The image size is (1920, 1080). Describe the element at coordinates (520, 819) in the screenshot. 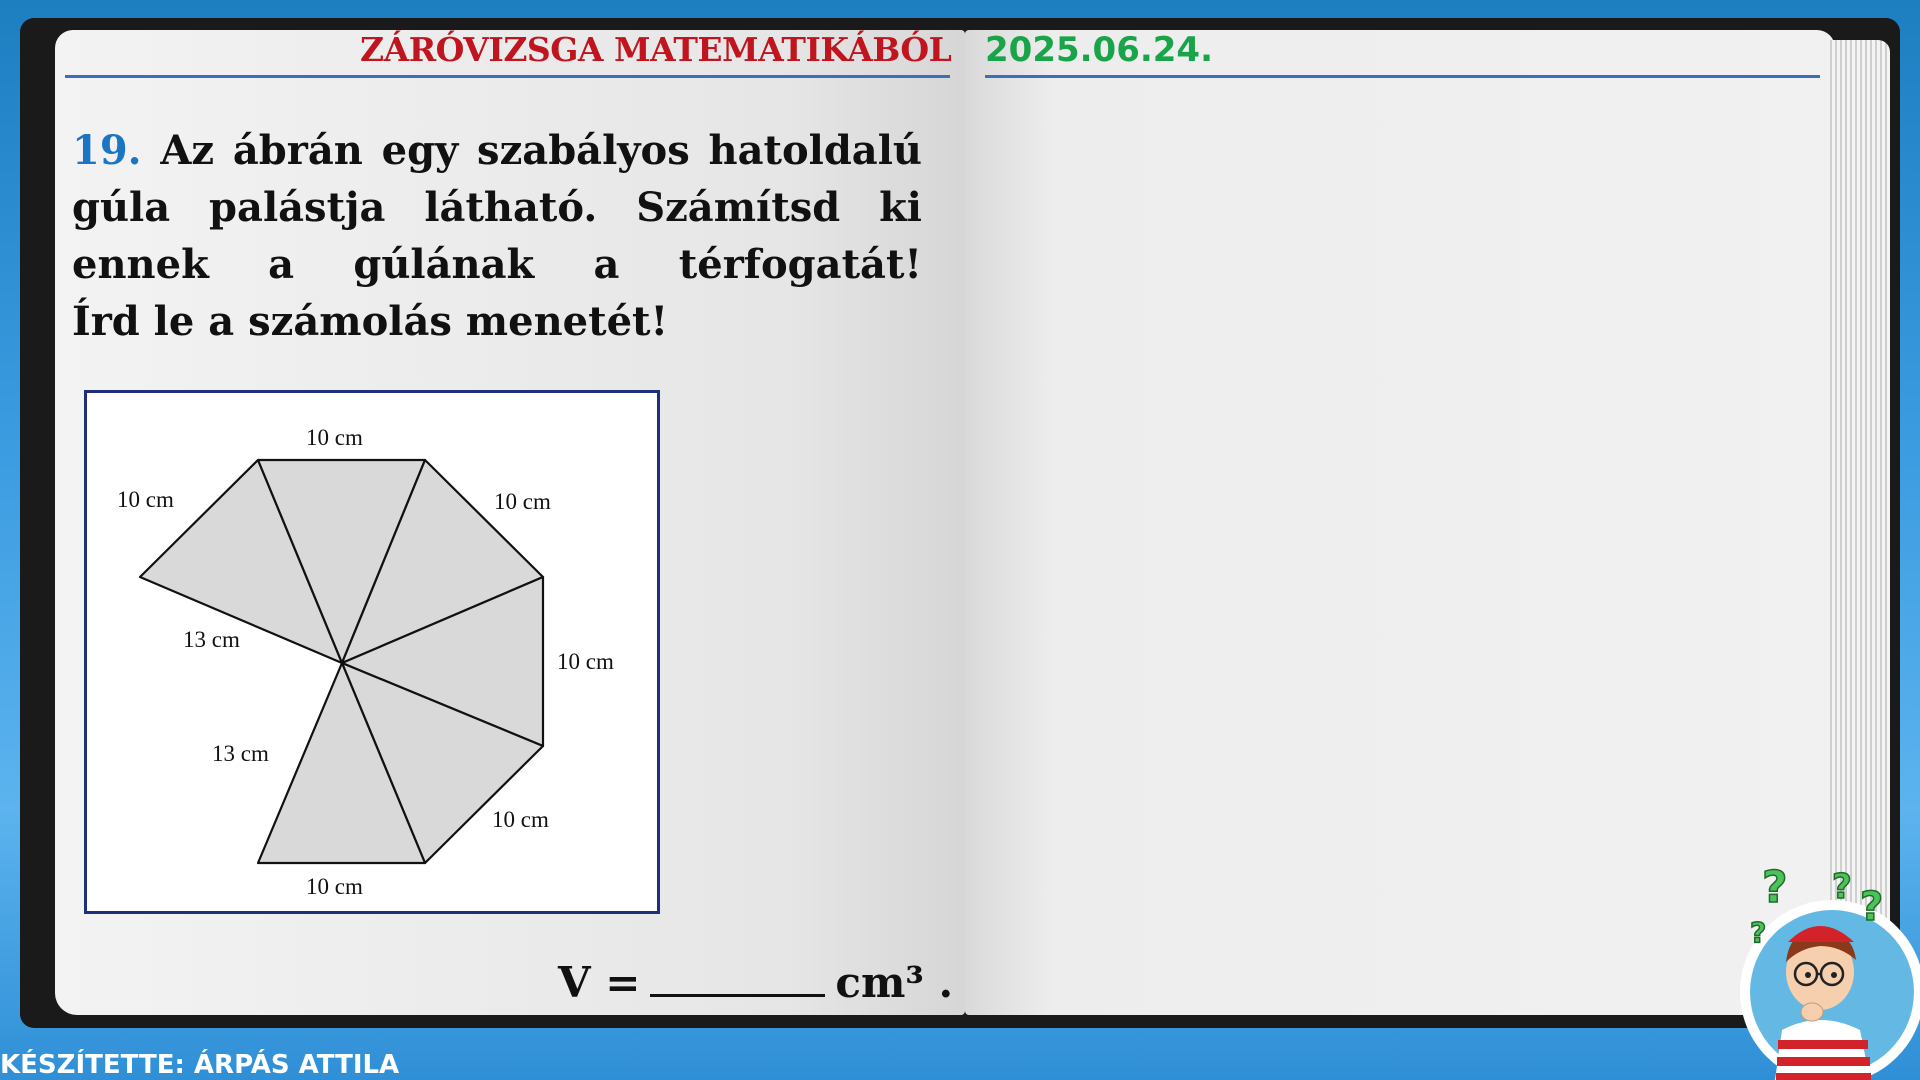

I see `label-lower-right: 10 cm` at that location.